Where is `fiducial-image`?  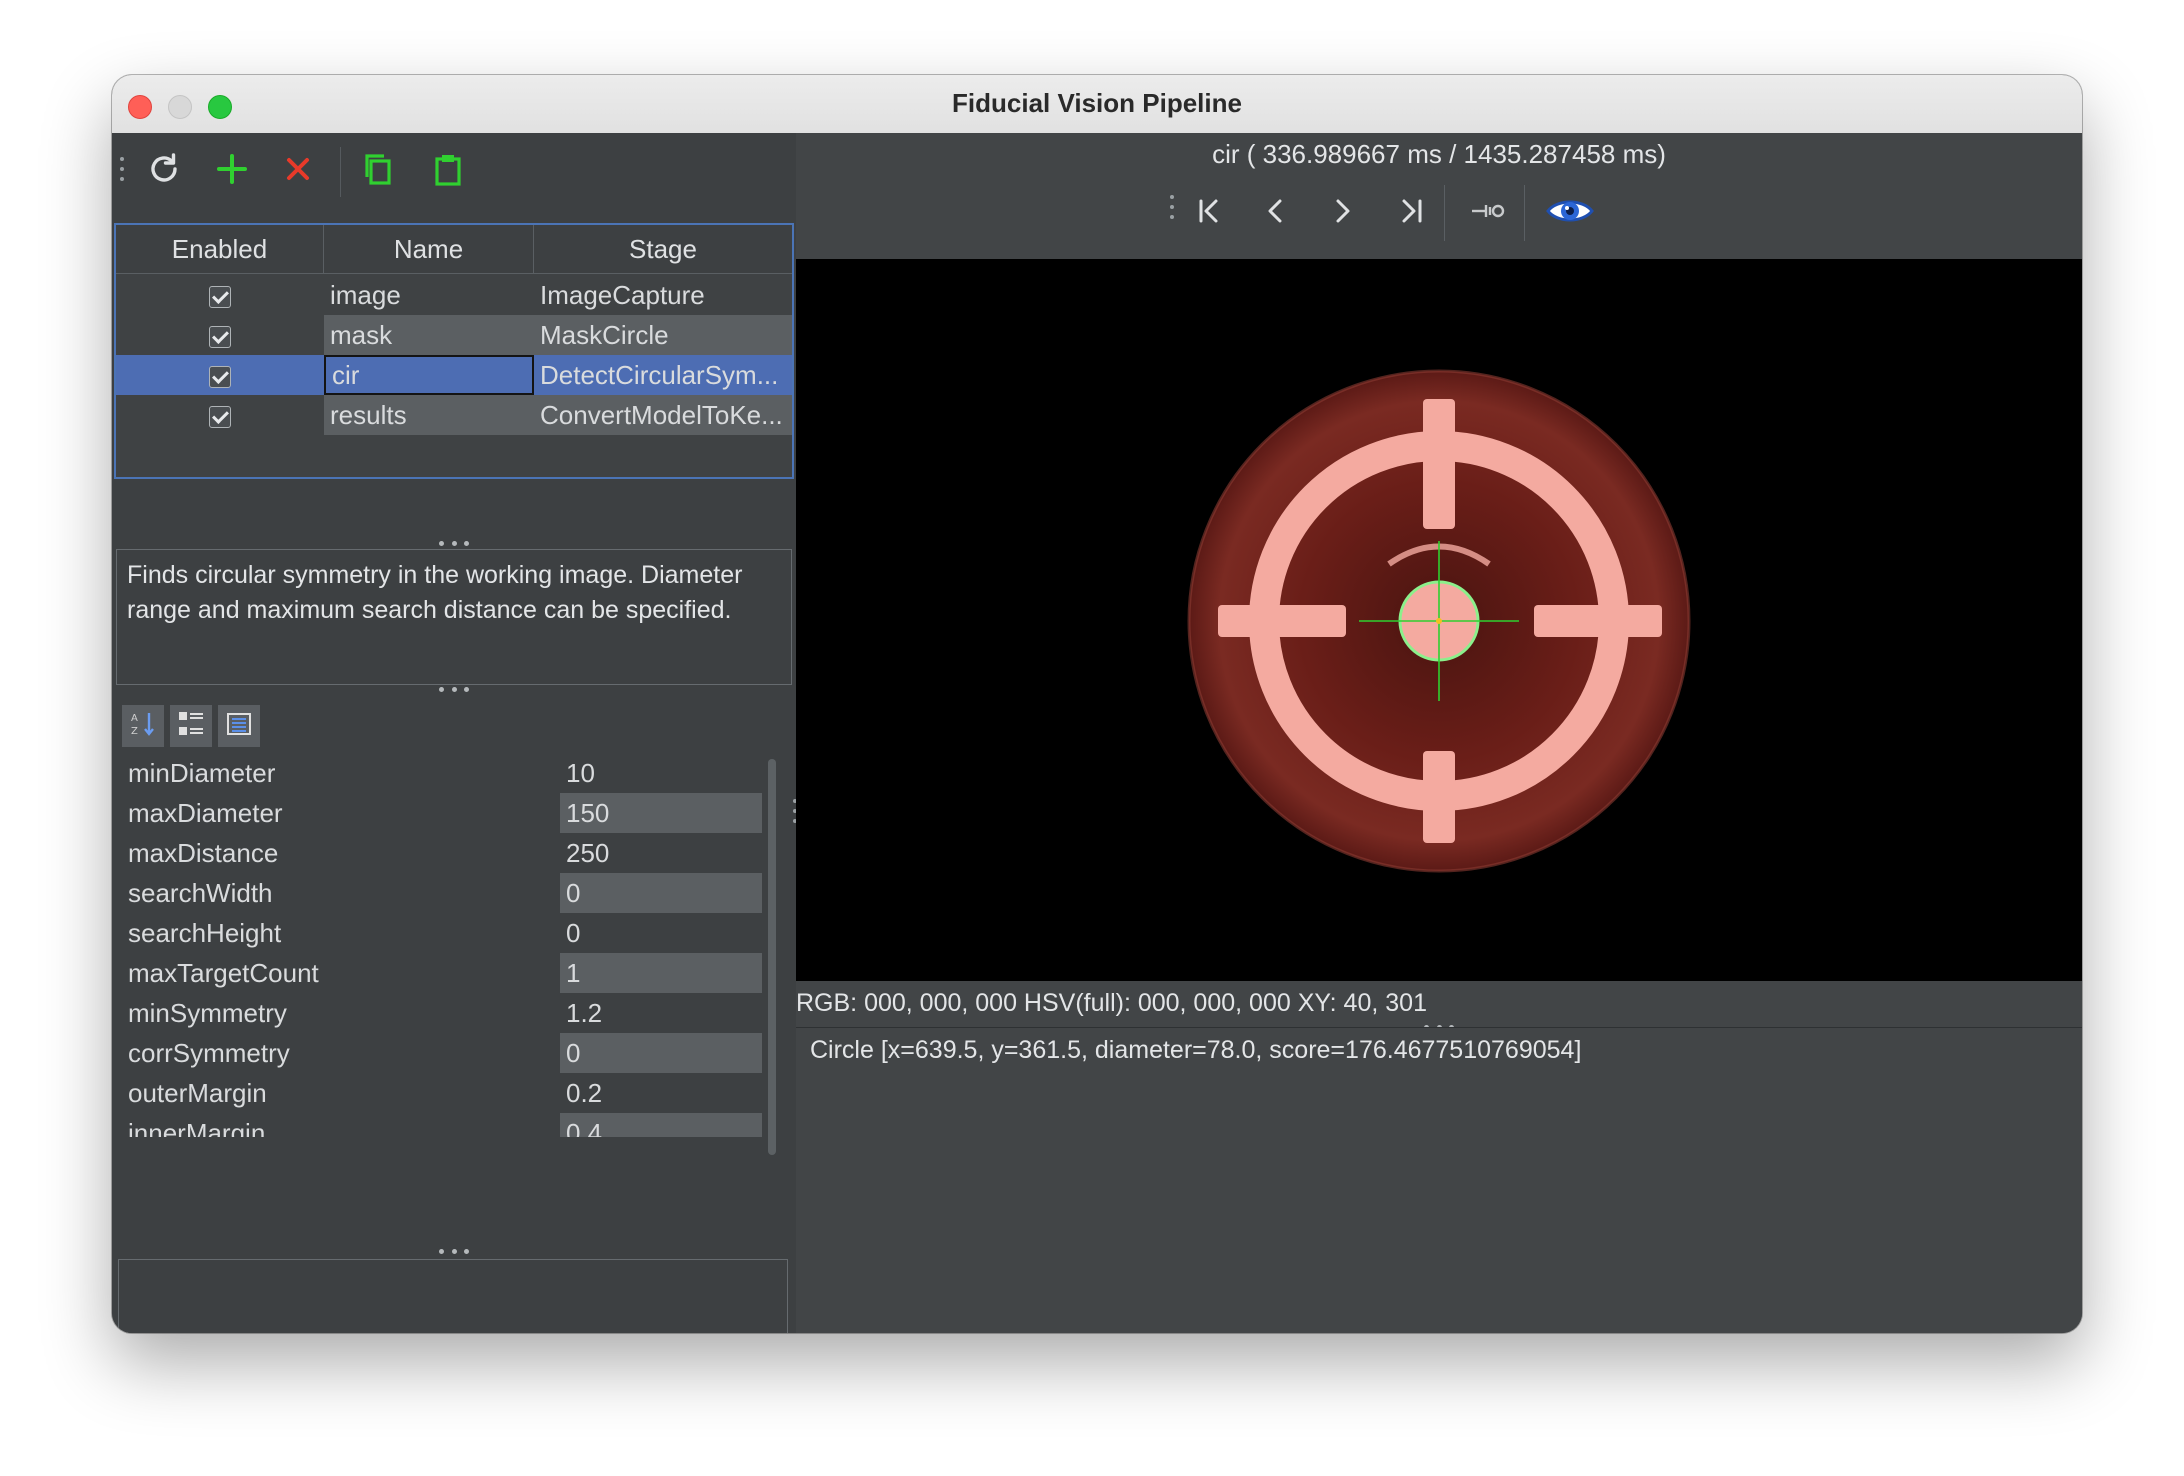
fiducial-image is located at coordinates (1439, 621).